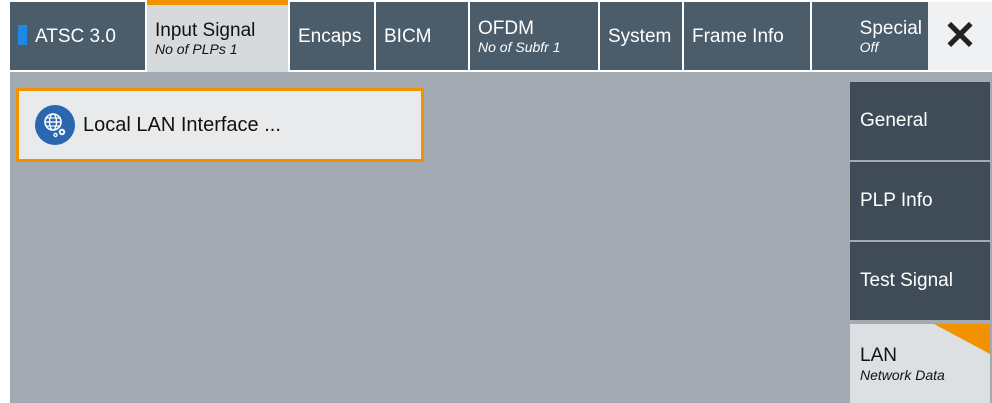 The height and width of the screenshot is (403, 992). Describe the element at coordinates (962, 339) in the screenshot. I see `active-corner-marker` at that location.